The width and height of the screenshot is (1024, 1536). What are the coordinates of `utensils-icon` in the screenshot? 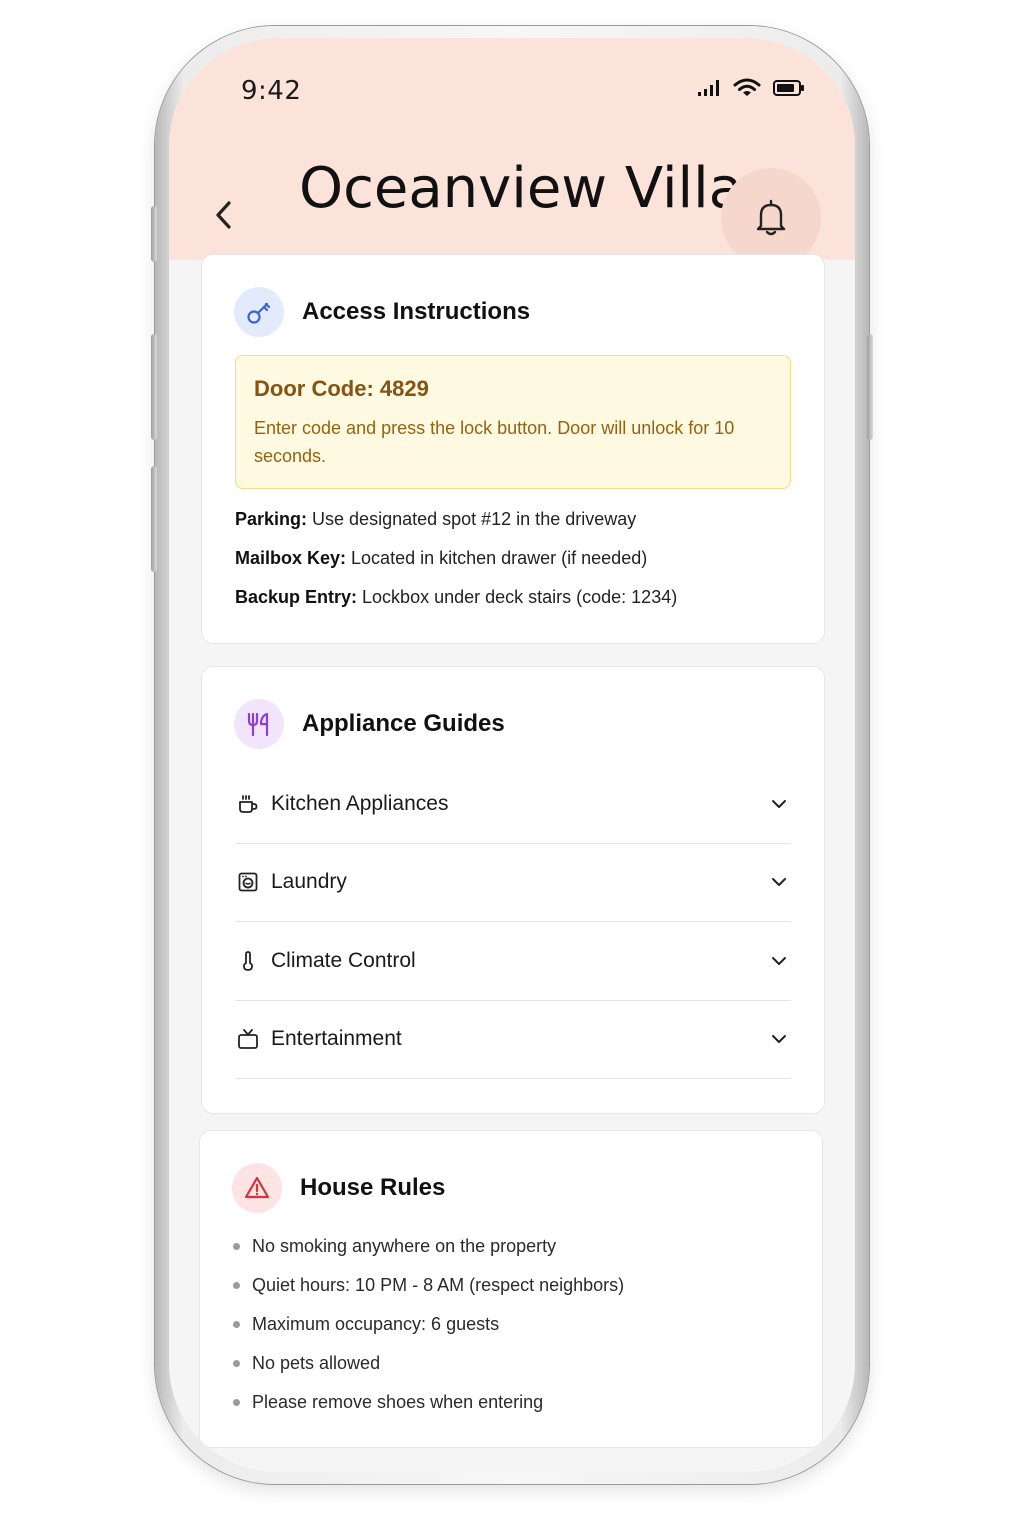 It's located at (259, 724).